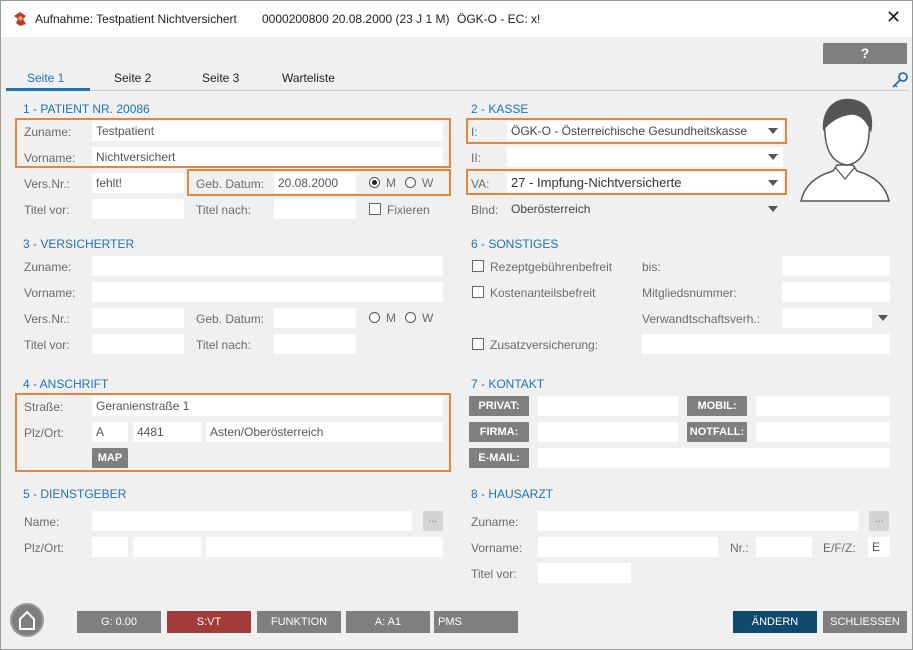 The width and height of the screenshot is (913, 650). Describe the element at coordinates (315, 209) in the screenshot. I see `titelnach-field` at that location.